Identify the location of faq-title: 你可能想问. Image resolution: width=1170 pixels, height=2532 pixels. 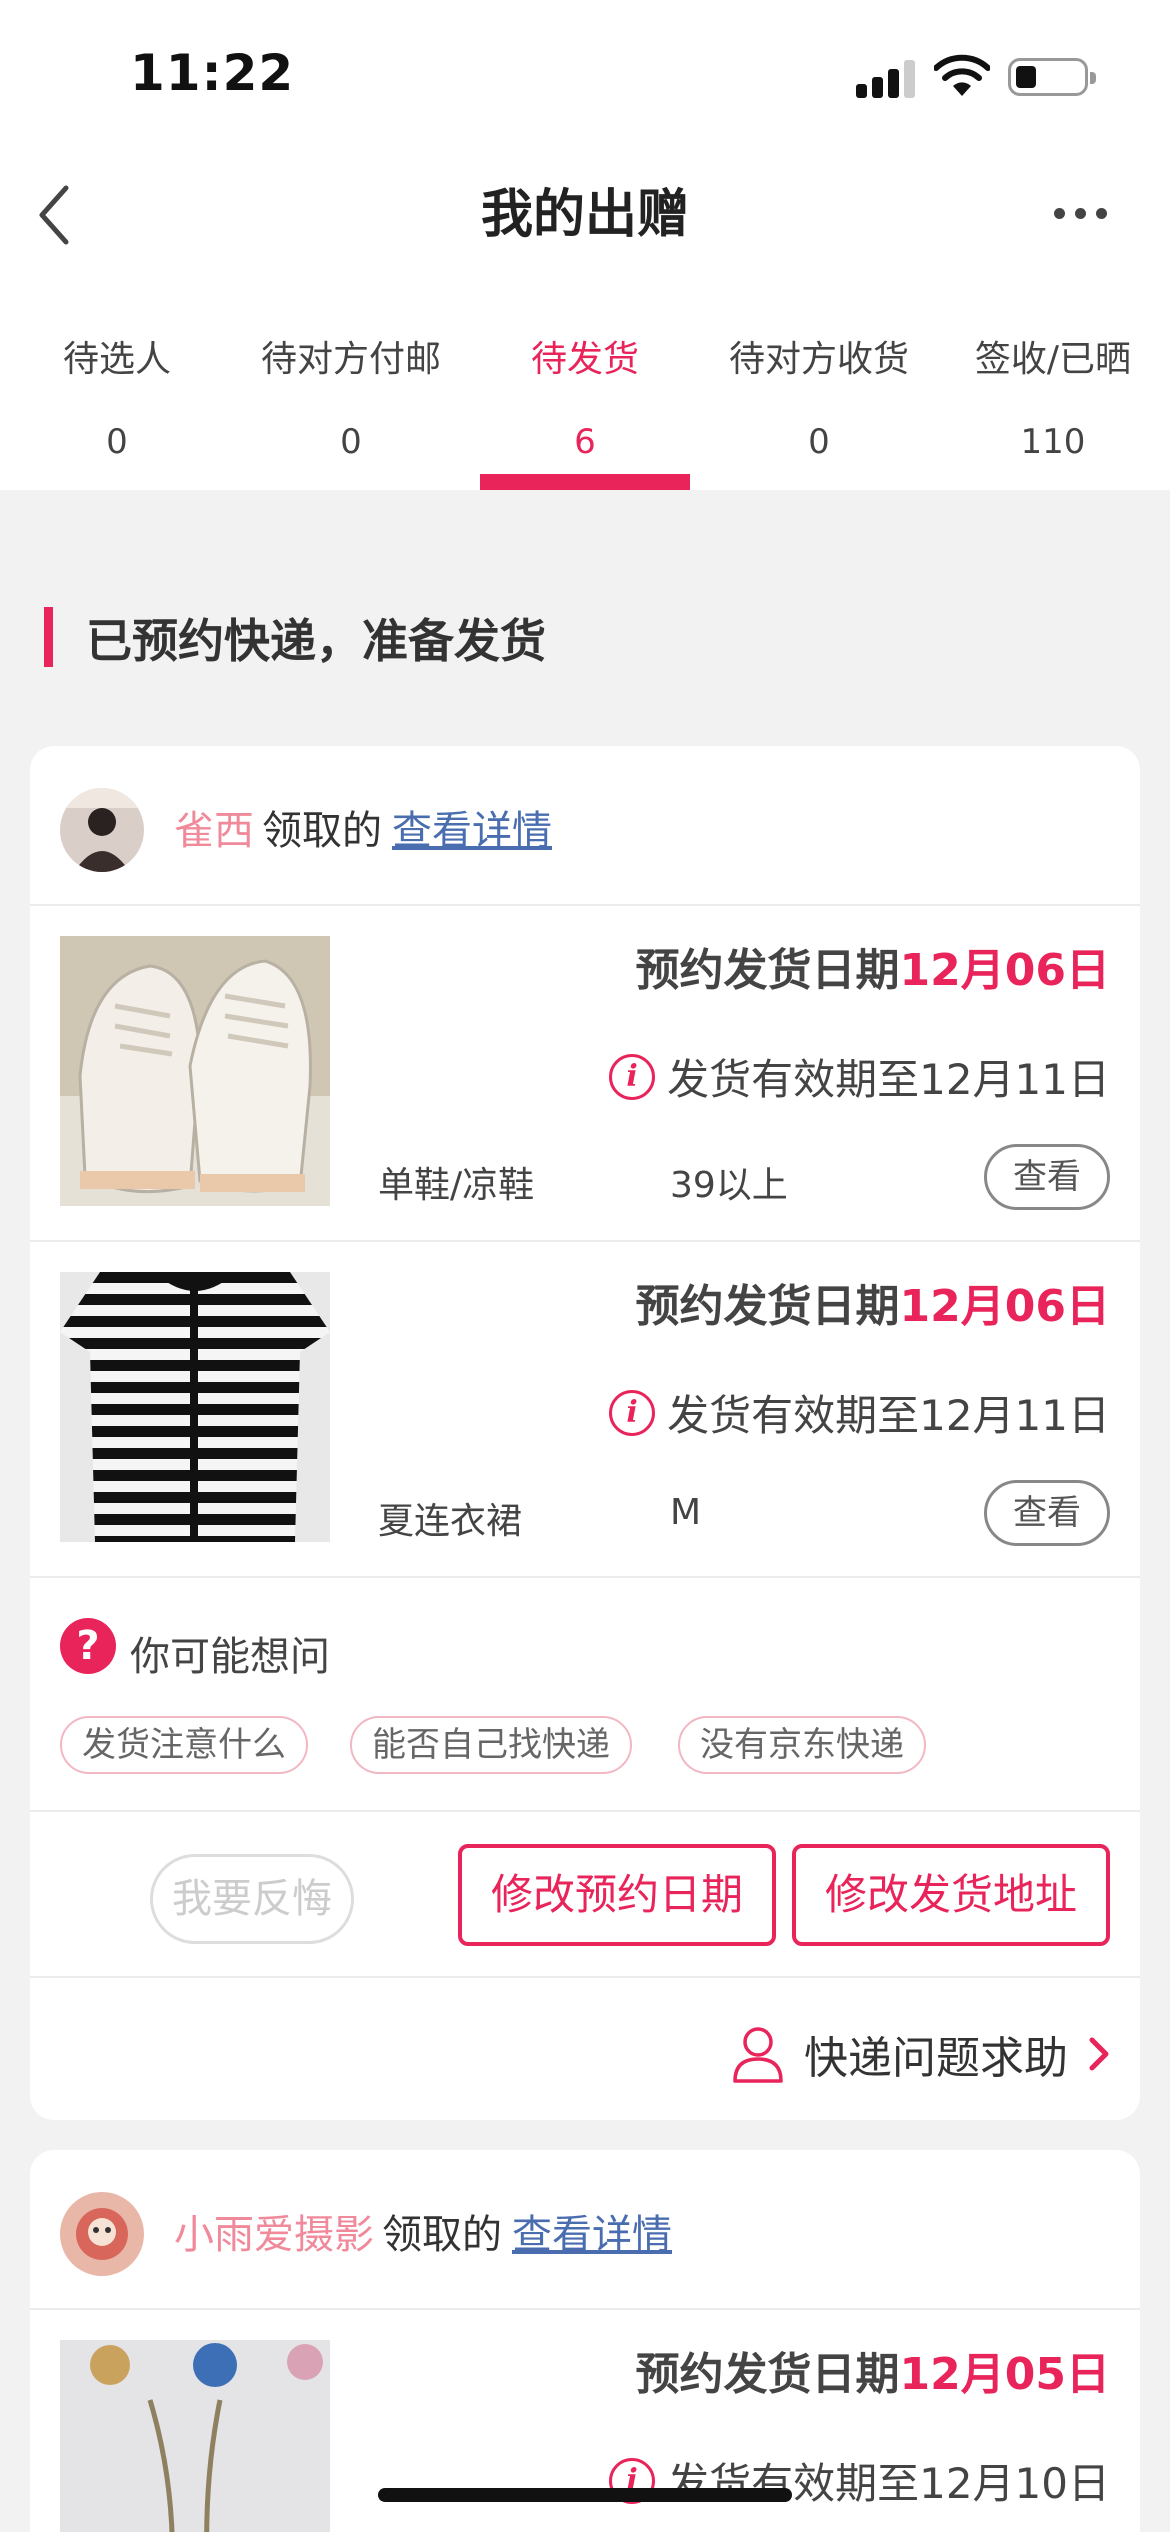
(230, 1657).